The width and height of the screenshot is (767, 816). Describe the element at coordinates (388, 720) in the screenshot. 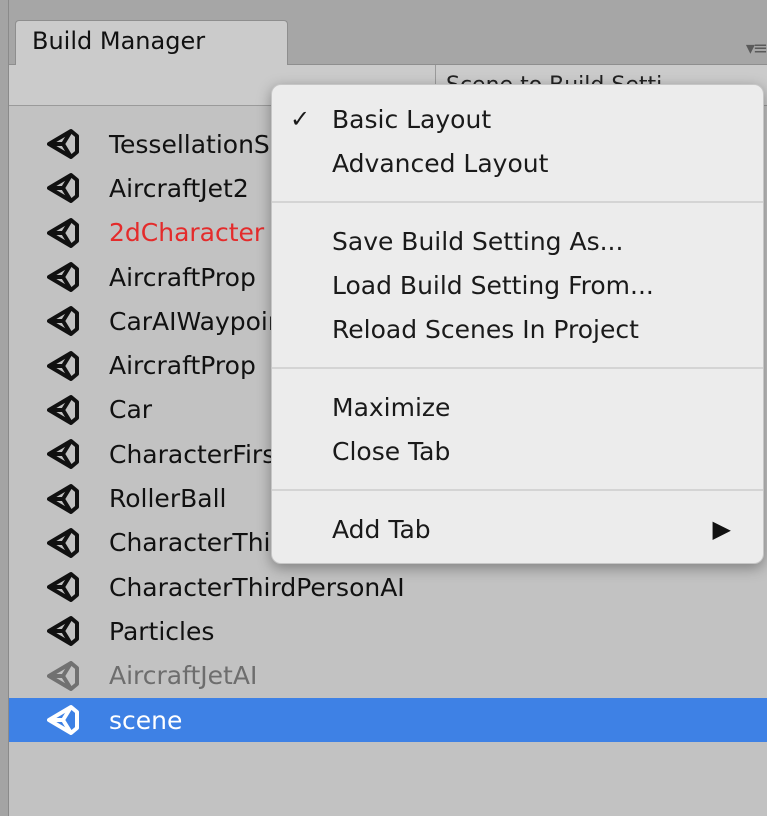

I see `scene-list-row: scene` at that location.